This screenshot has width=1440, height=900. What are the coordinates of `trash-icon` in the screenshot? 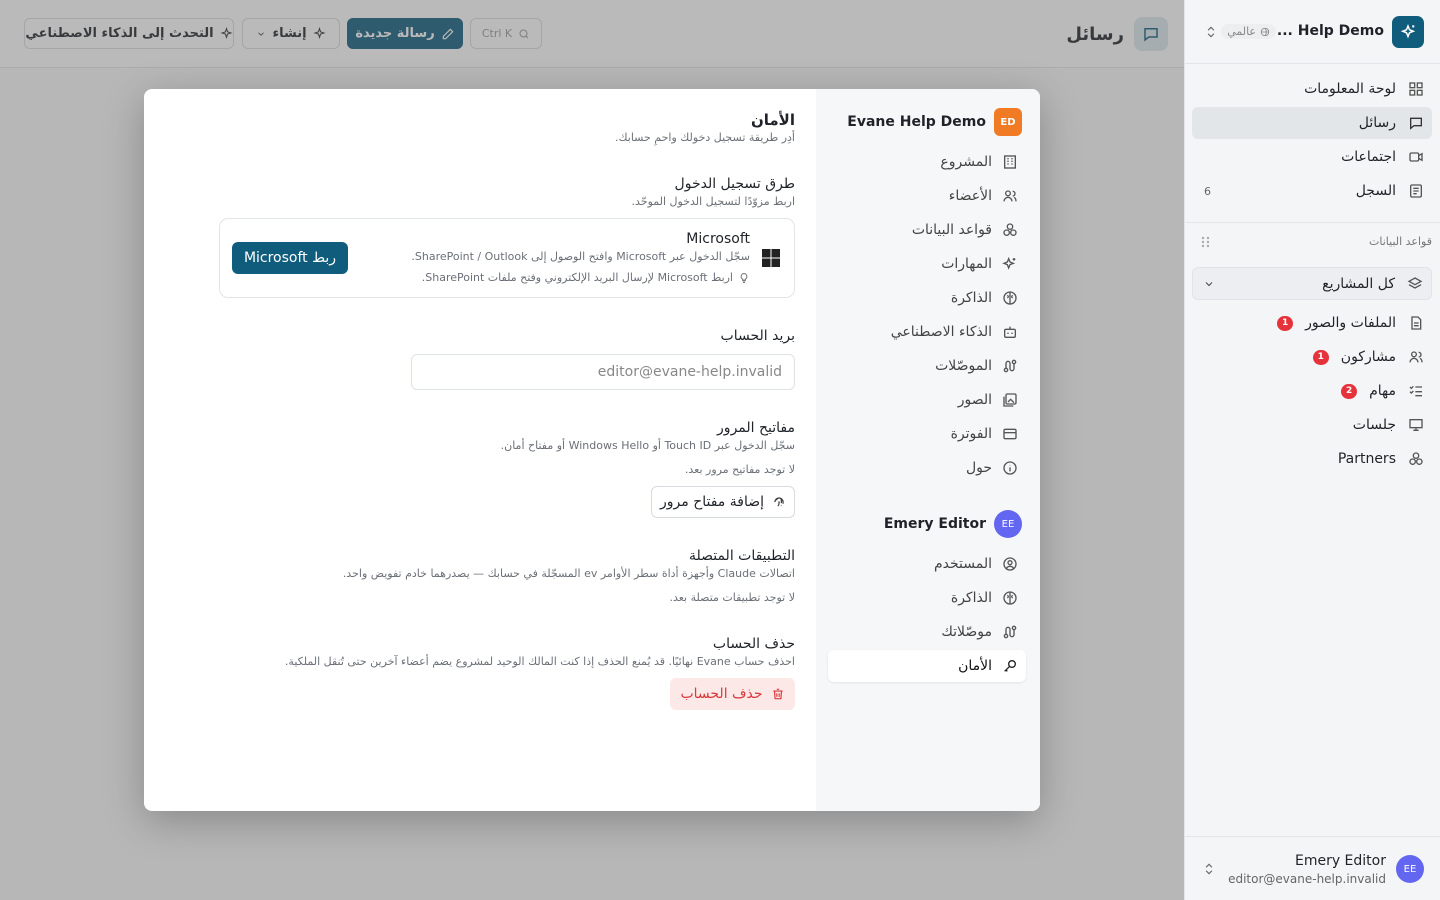 It's located at (777, 694).